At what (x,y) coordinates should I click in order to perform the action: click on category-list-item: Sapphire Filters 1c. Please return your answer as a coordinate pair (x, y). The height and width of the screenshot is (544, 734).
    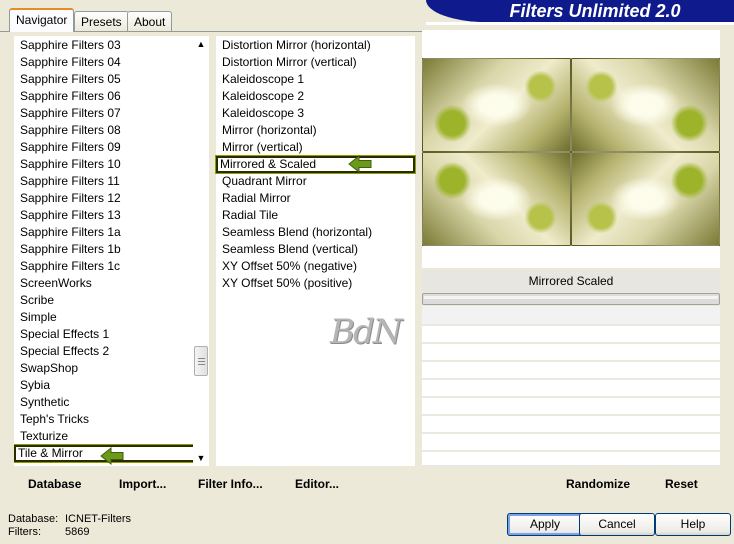
    Looking at the image, I should click on (111, 266).